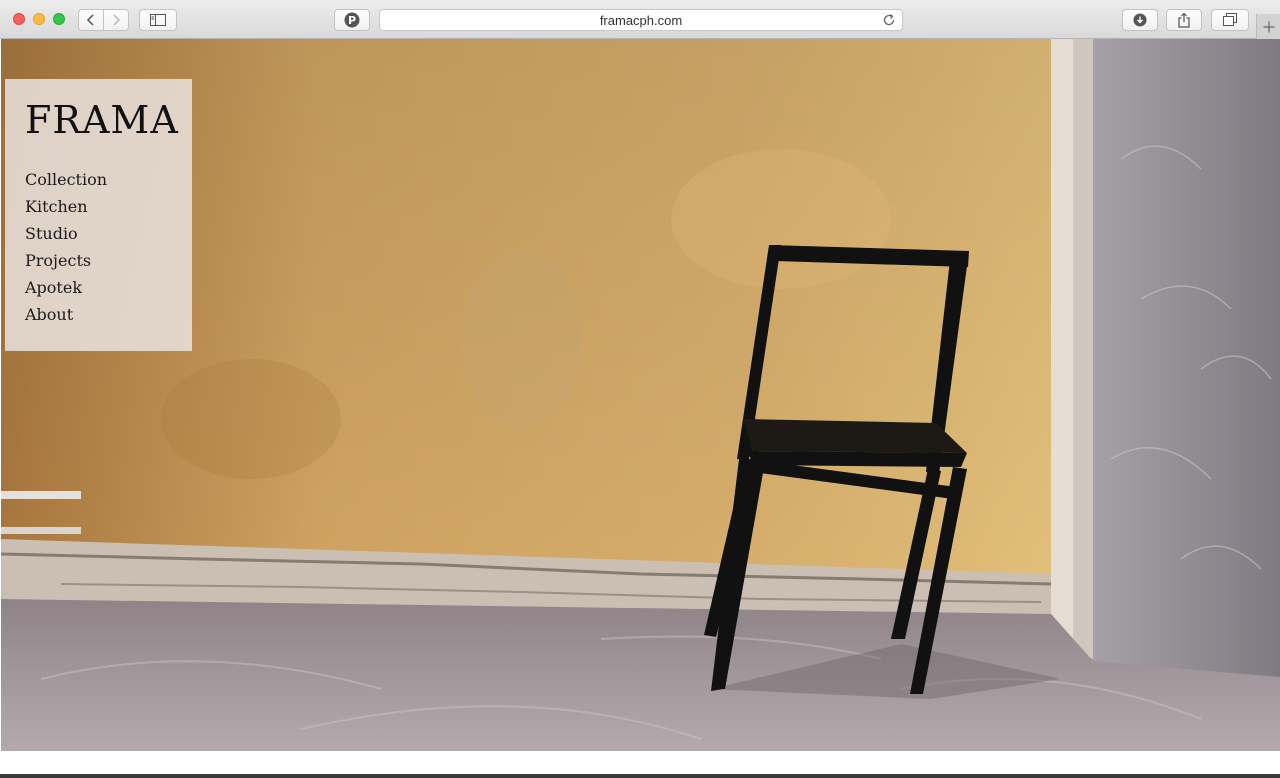 This screenshot has height=778, width=1280. I want to click on browser-toolbar: P framacph.com, so click(640, 19).